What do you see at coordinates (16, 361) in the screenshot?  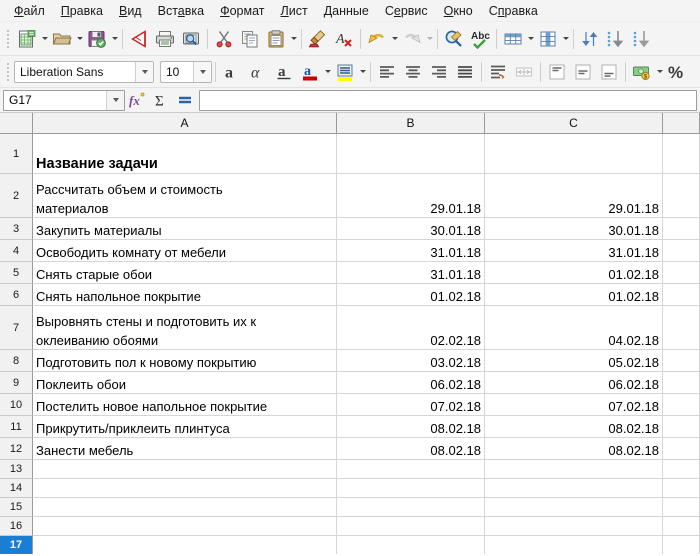 I see `row-header-8: 8` at bounding box center [16, 361].